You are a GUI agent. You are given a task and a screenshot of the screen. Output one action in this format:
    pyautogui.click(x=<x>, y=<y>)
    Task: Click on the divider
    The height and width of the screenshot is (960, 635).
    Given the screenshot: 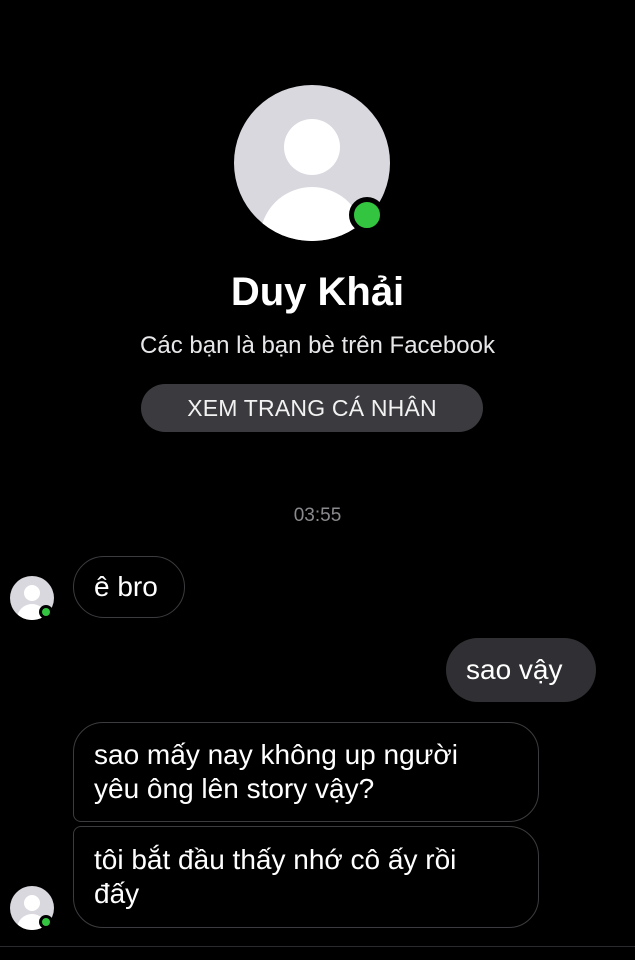 What is the action you would take?
    pyautogui.click(x=317, y=946)
    